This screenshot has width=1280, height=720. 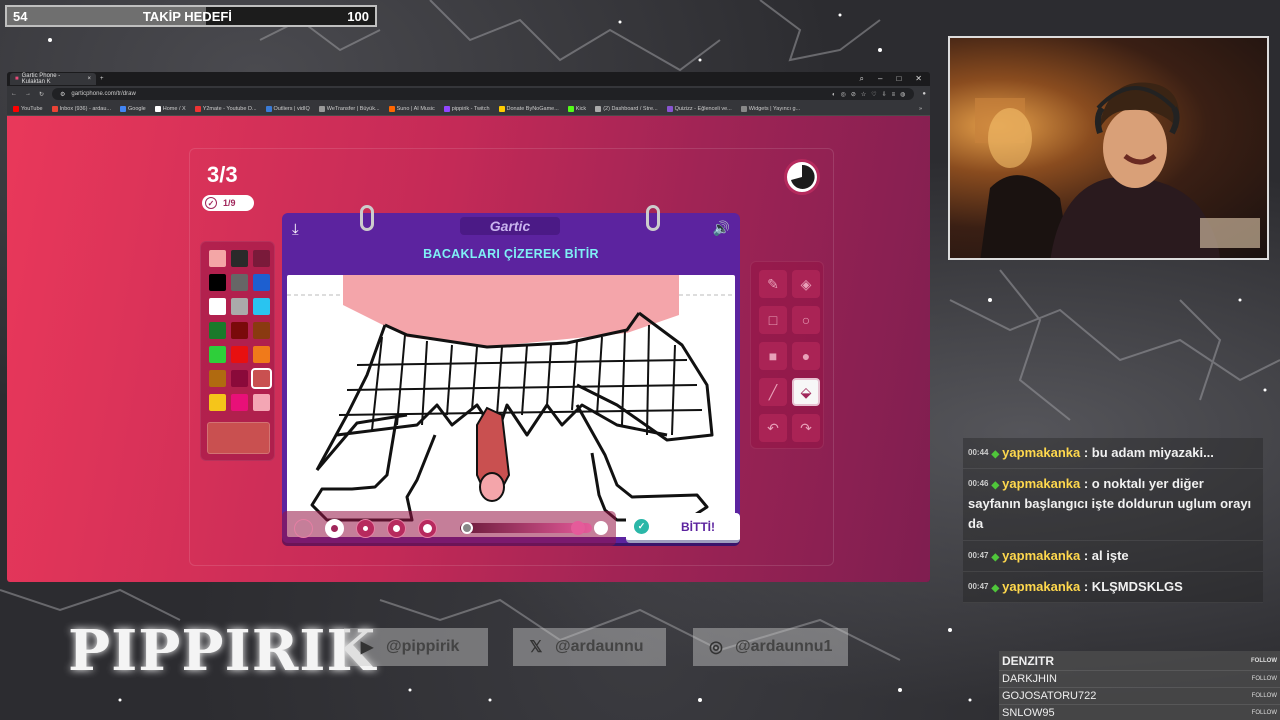 What do you see at coordinates (873, 94) in the screenshot?
I see `extension-icons: ◐◎⊘☆♡⇩≡◍` at bounding box center [873, 94].